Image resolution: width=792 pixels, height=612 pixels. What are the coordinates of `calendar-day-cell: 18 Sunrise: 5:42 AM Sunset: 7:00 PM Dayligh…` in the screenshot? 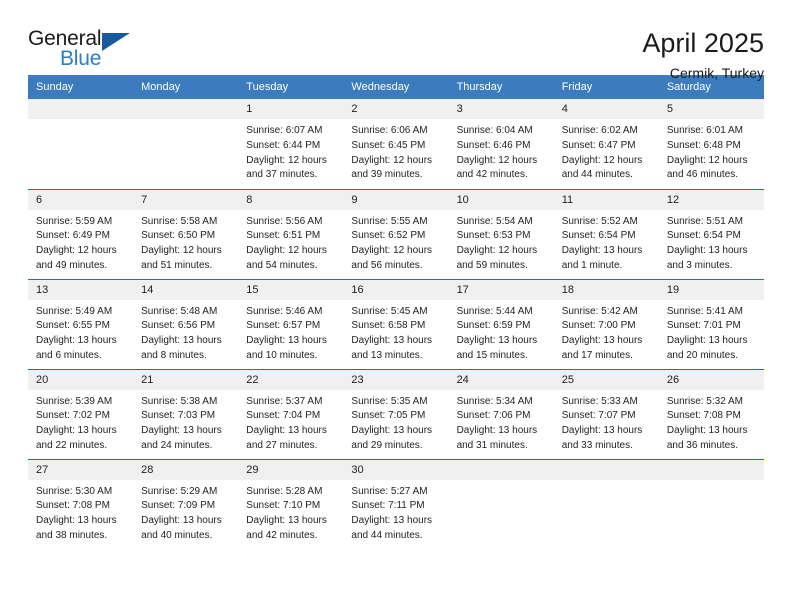 It's located at (606, 323).